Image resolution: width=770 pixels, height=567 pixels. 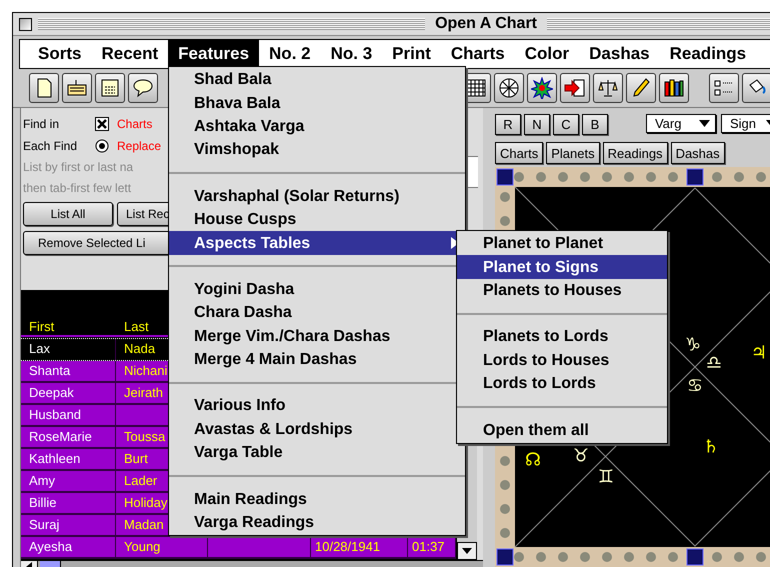 What do you see at coordinates (68, 214) in the screenshot?
I see `list-button: List All` at bounding box center [68, 214].